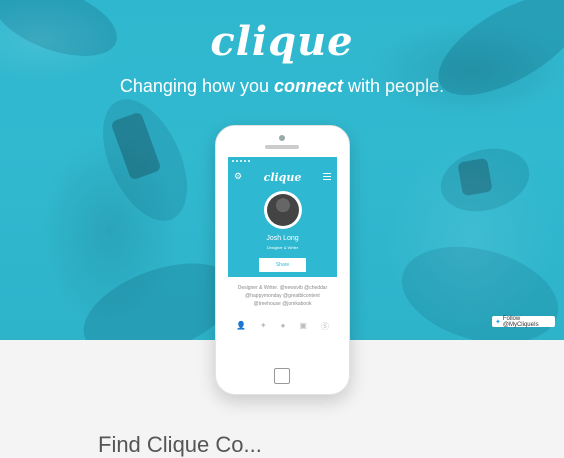 This screenshot has height=458, width=564. Describe the element at coordinates (282, 238) in the screenshot. I see `profile-name: Josh Long` at that location.